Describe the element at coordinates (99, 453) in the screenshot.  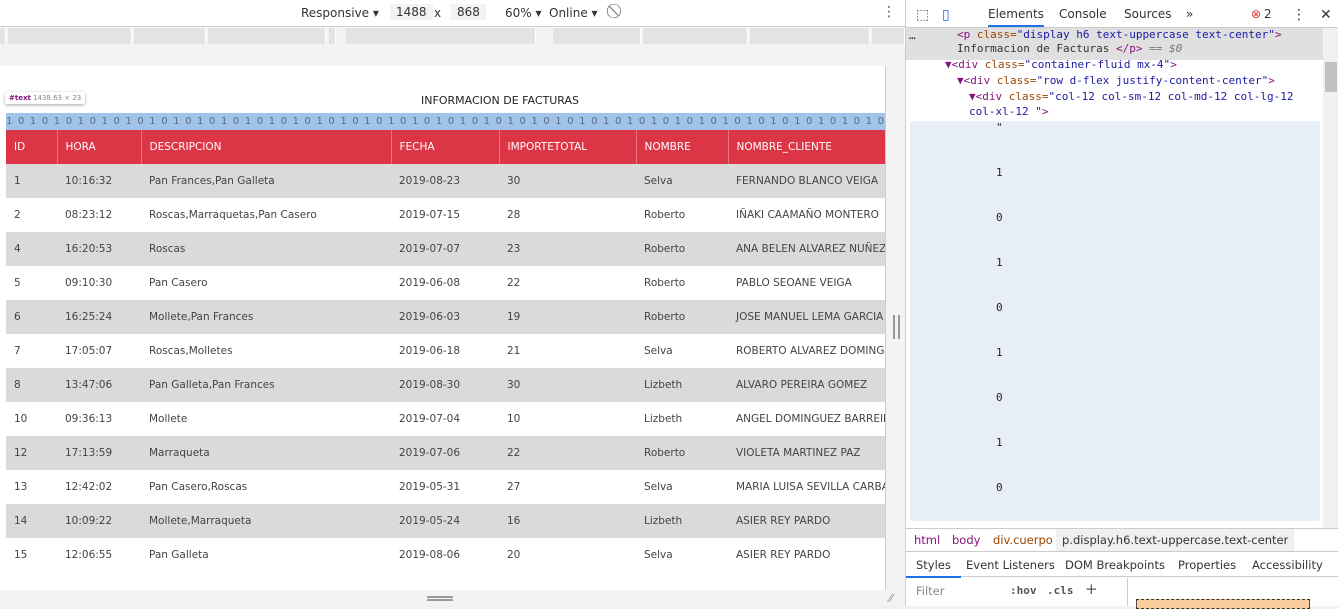
I see `table-cell-hora: 17:13:59` at that location.